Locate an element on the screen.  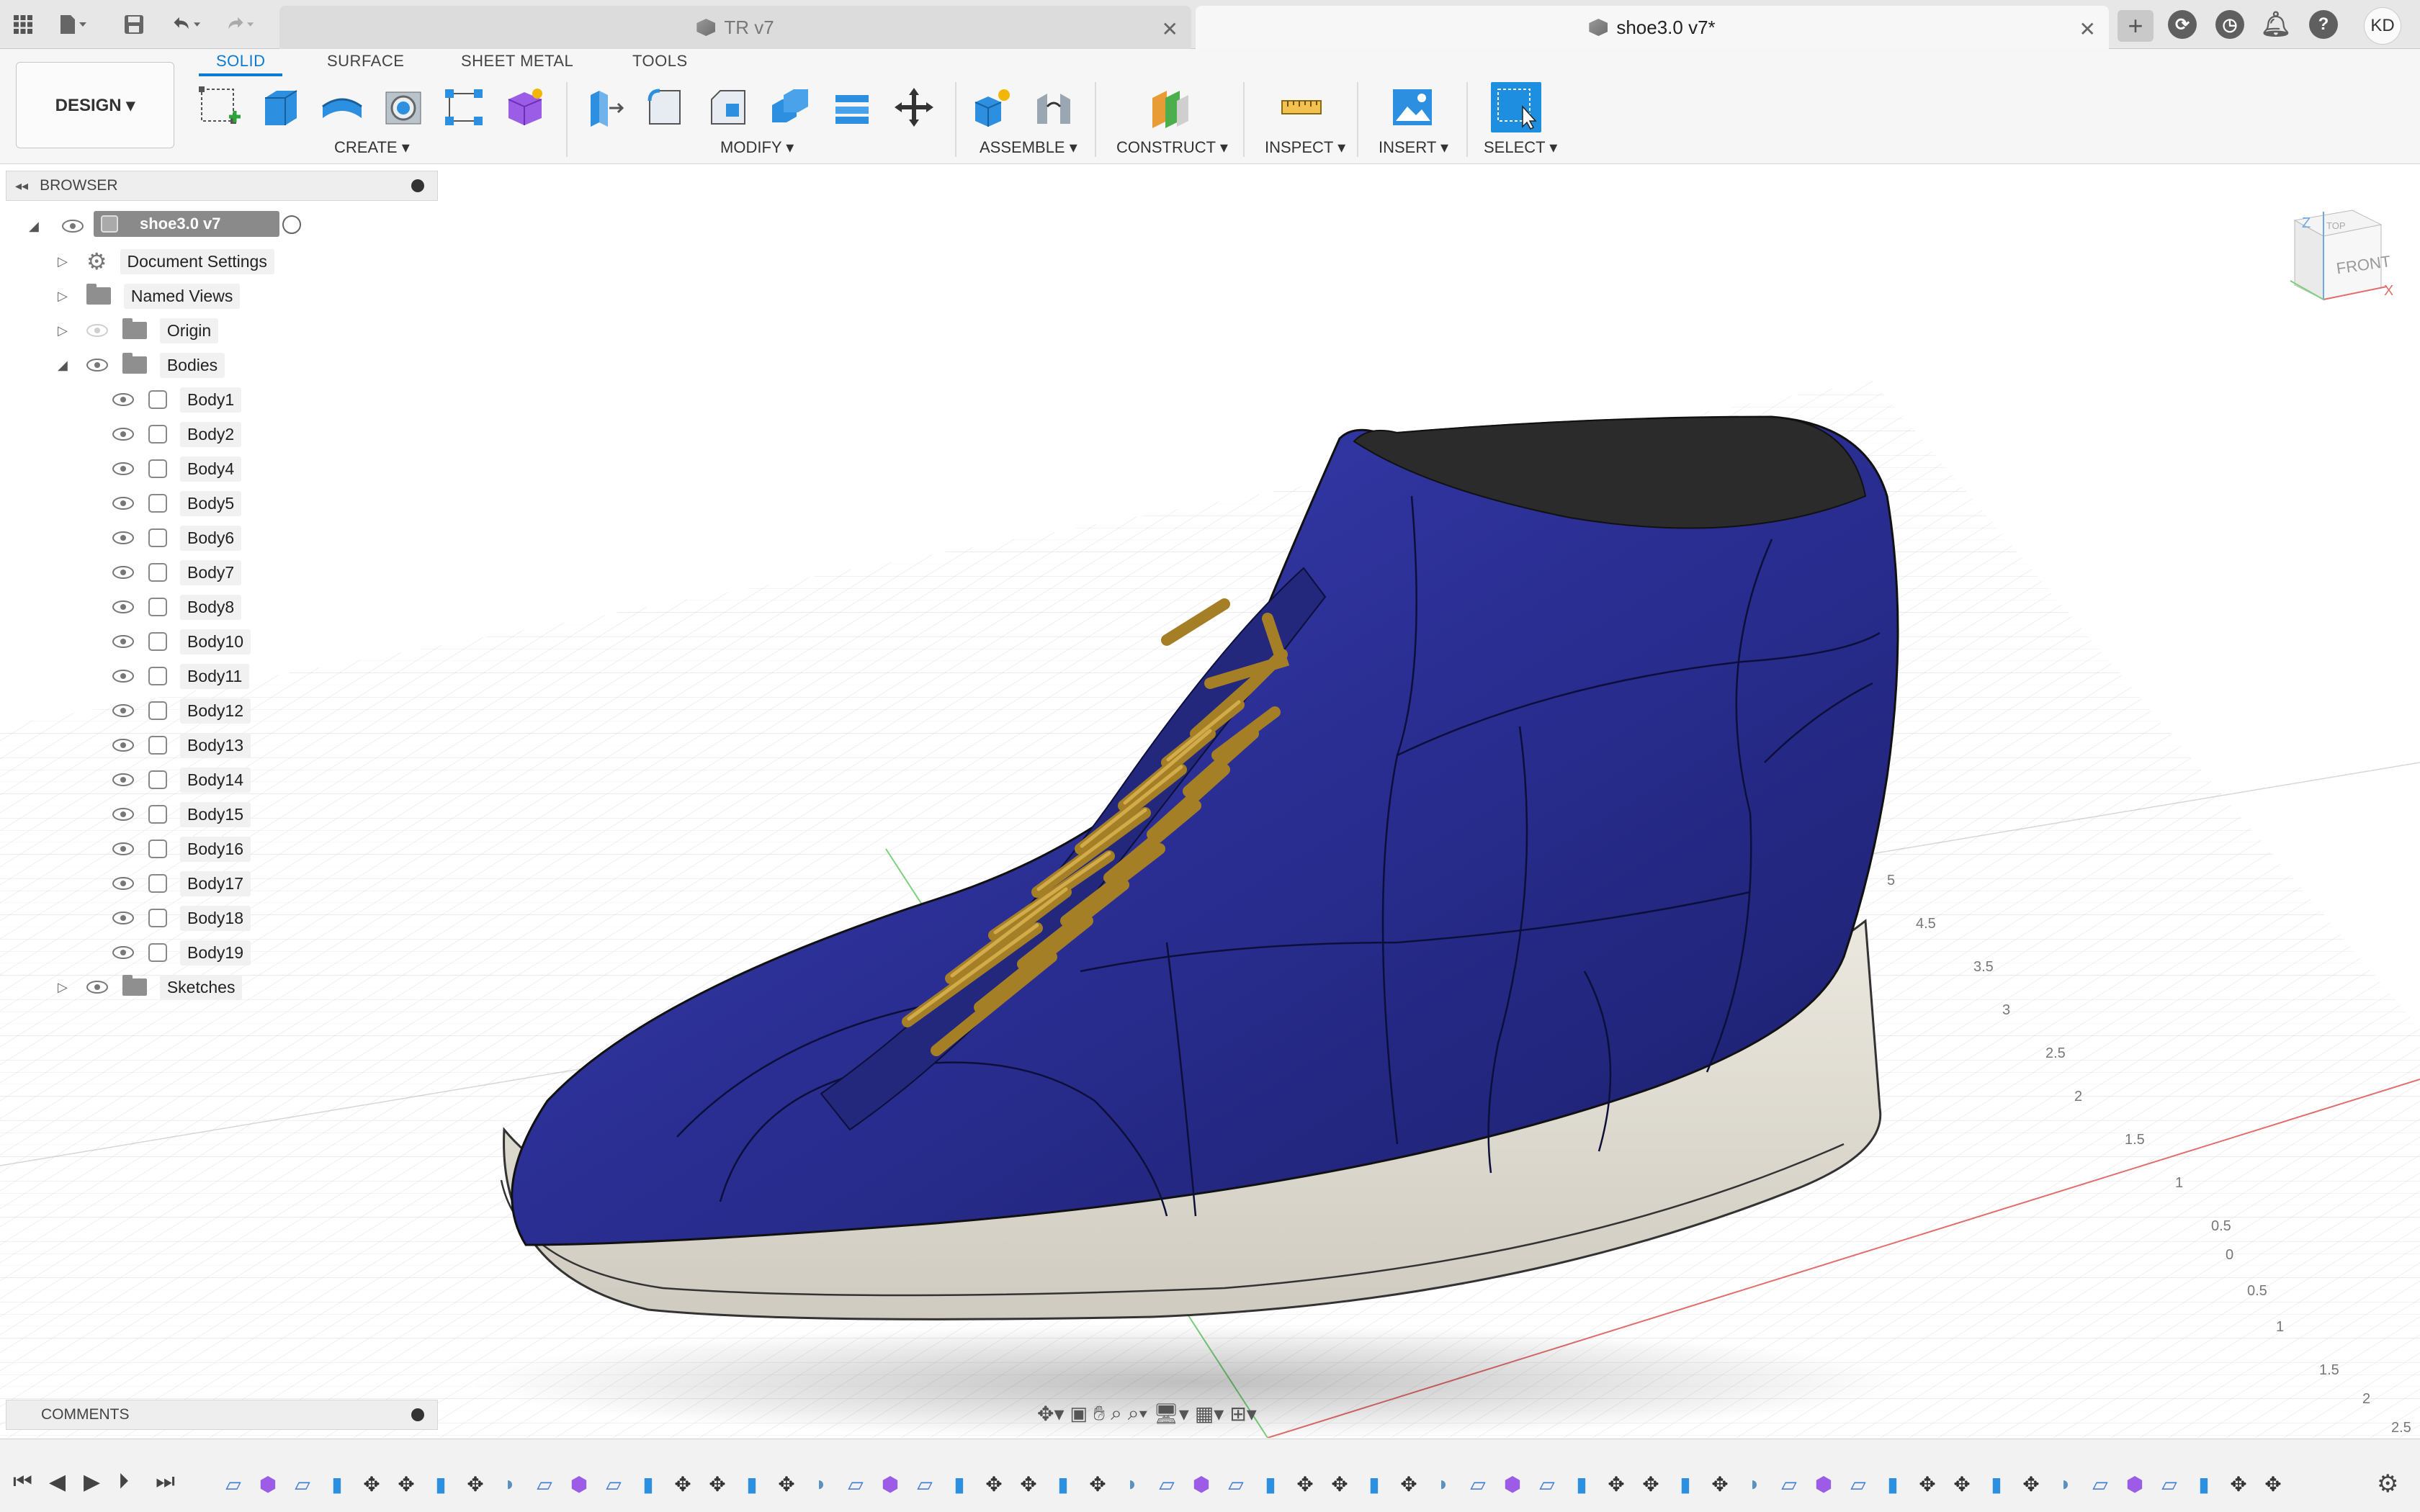
select-group-label: SELECT ▾ is located at coordinates (1521, 147).